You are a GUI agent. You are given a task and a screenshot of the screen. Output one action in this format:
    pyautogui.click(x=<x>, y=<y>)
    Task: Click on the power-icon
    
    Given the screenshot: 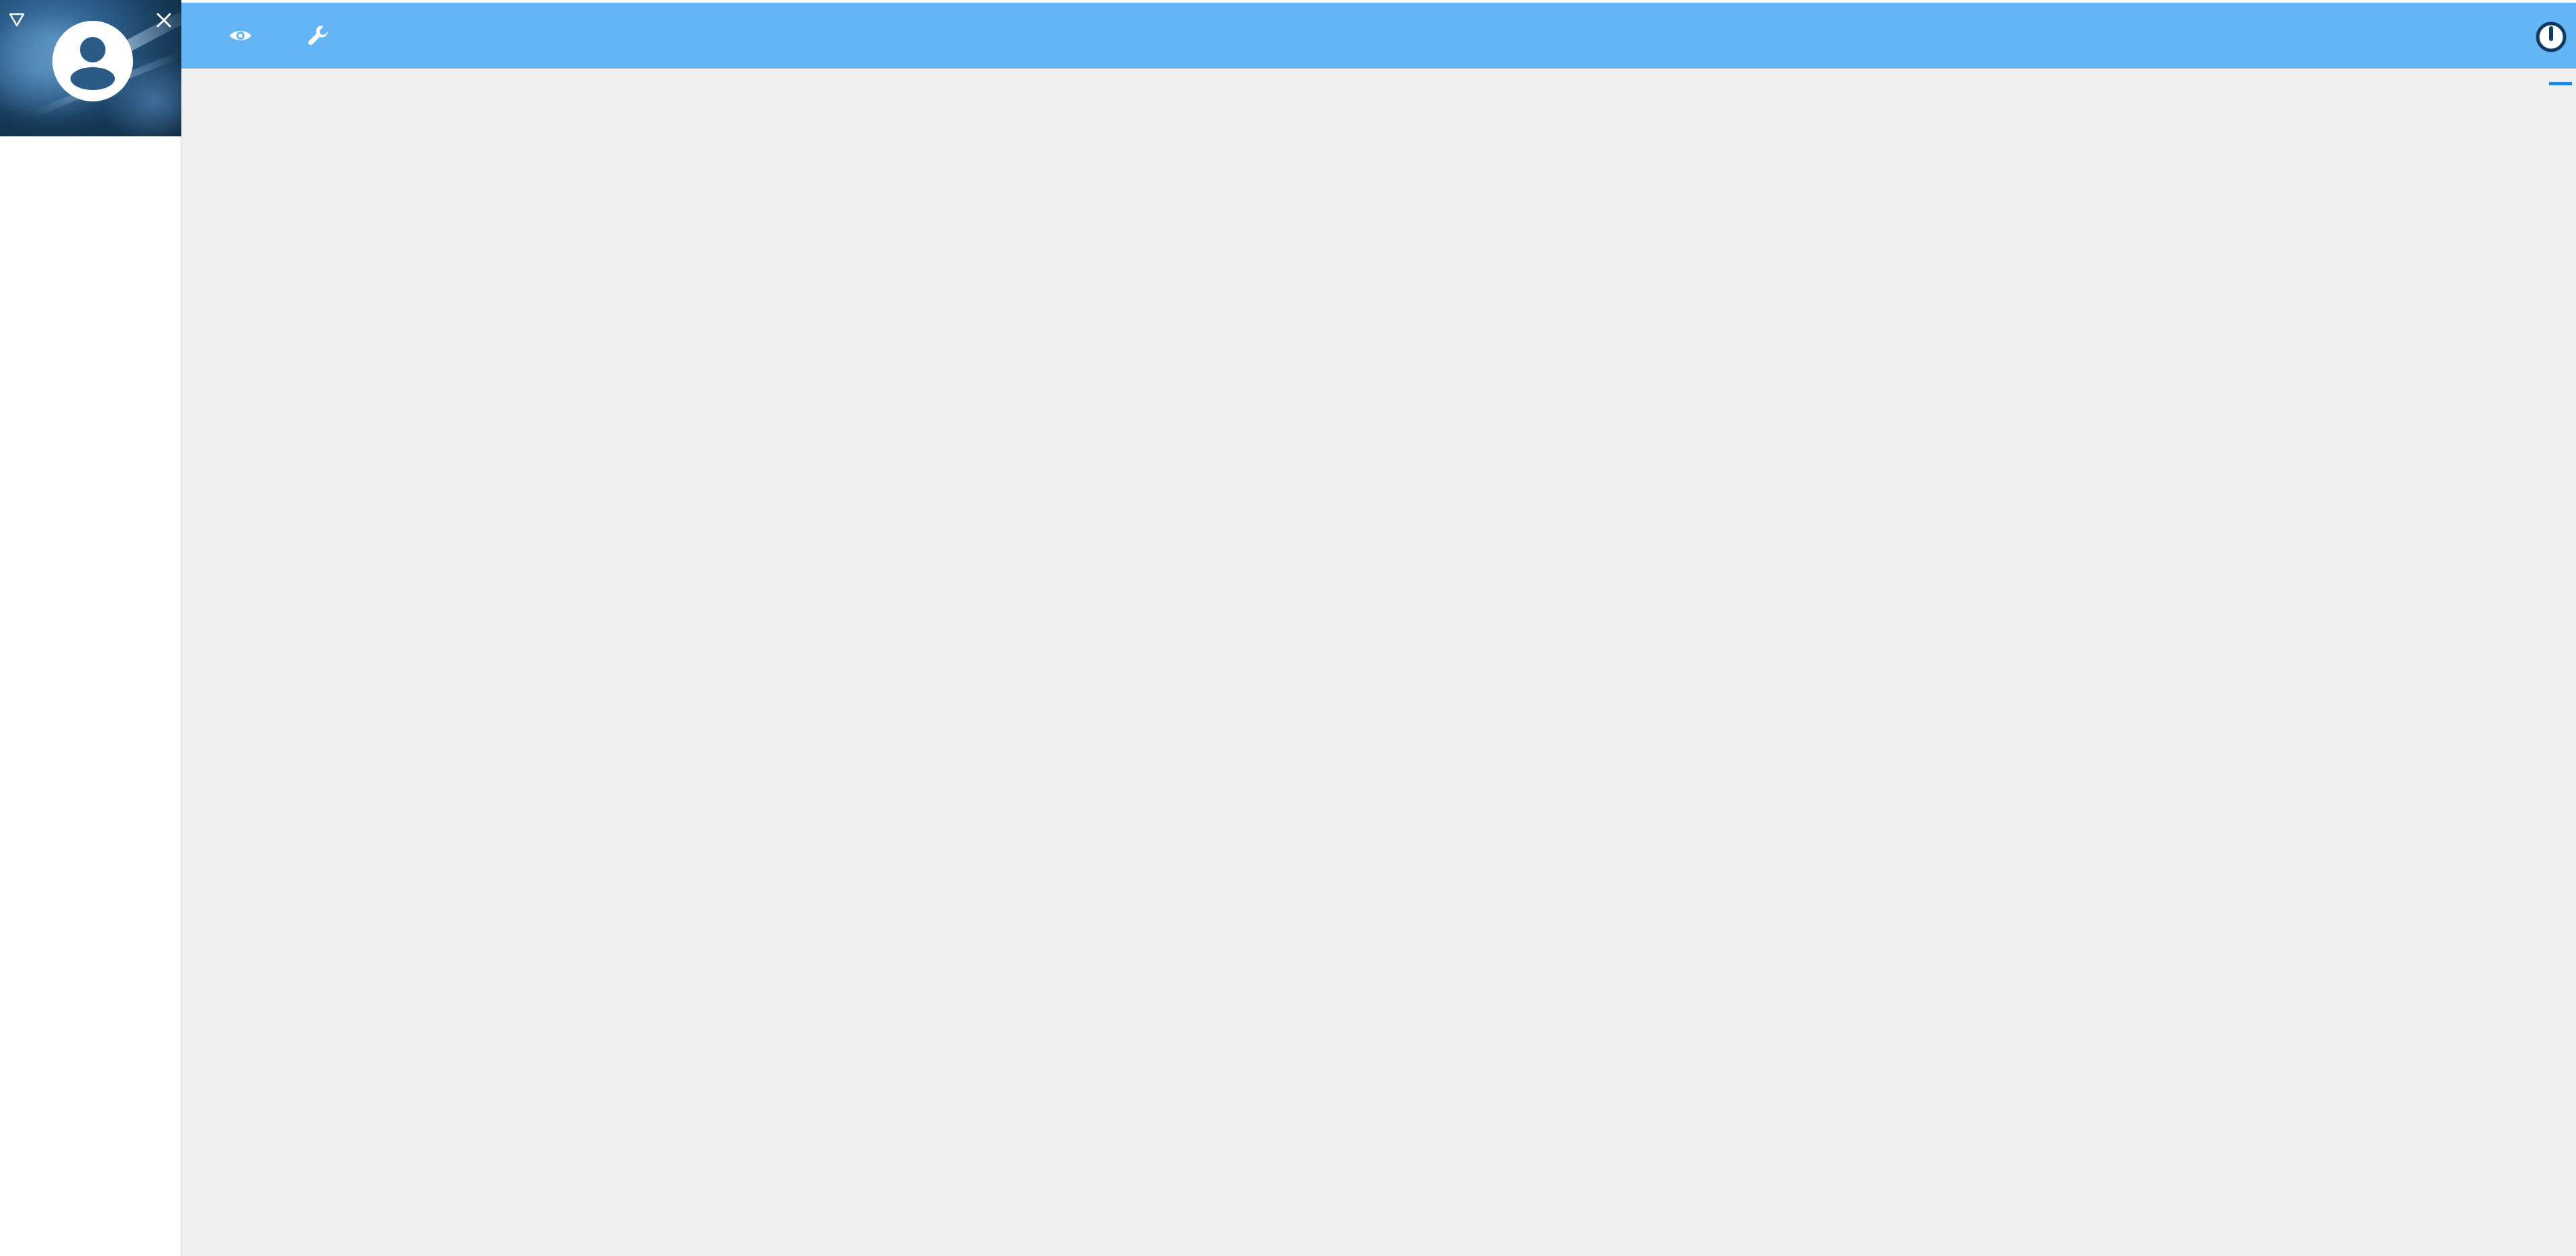 What is the action you would take?
    pyautogui.click(x=2551, y=37)
    